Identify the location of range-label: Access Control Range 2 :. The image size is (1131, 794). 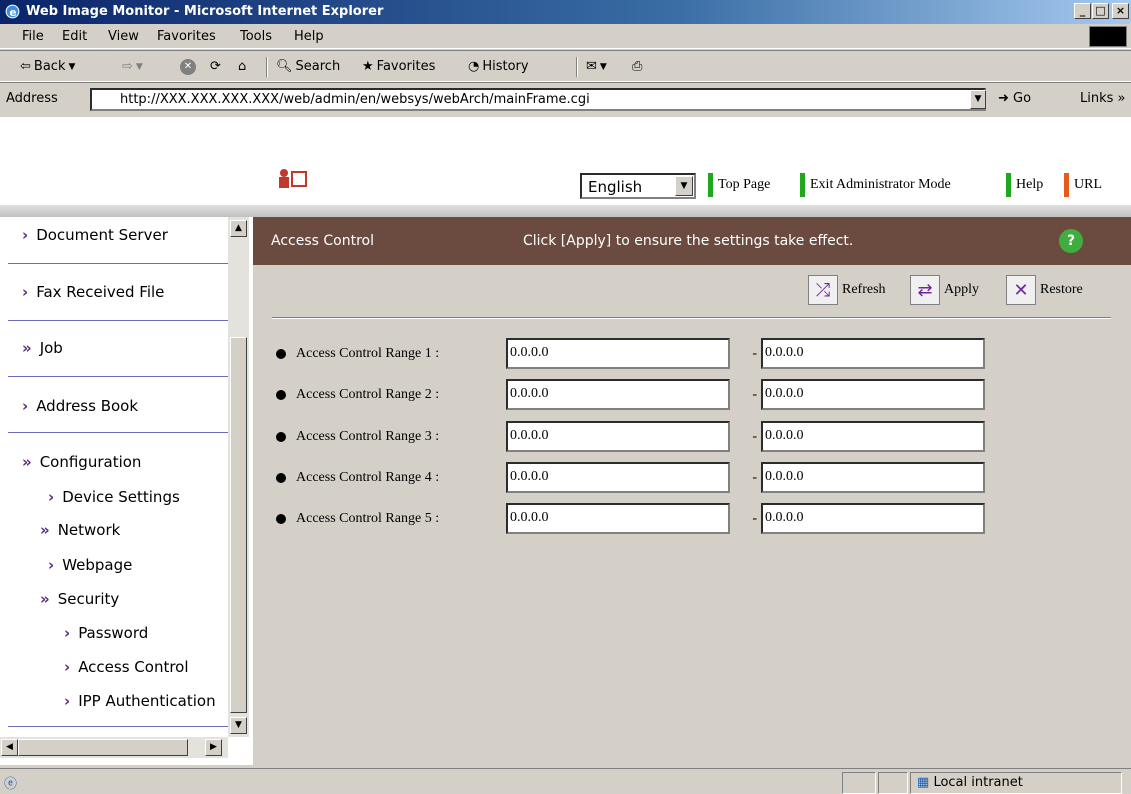
(368, 394).